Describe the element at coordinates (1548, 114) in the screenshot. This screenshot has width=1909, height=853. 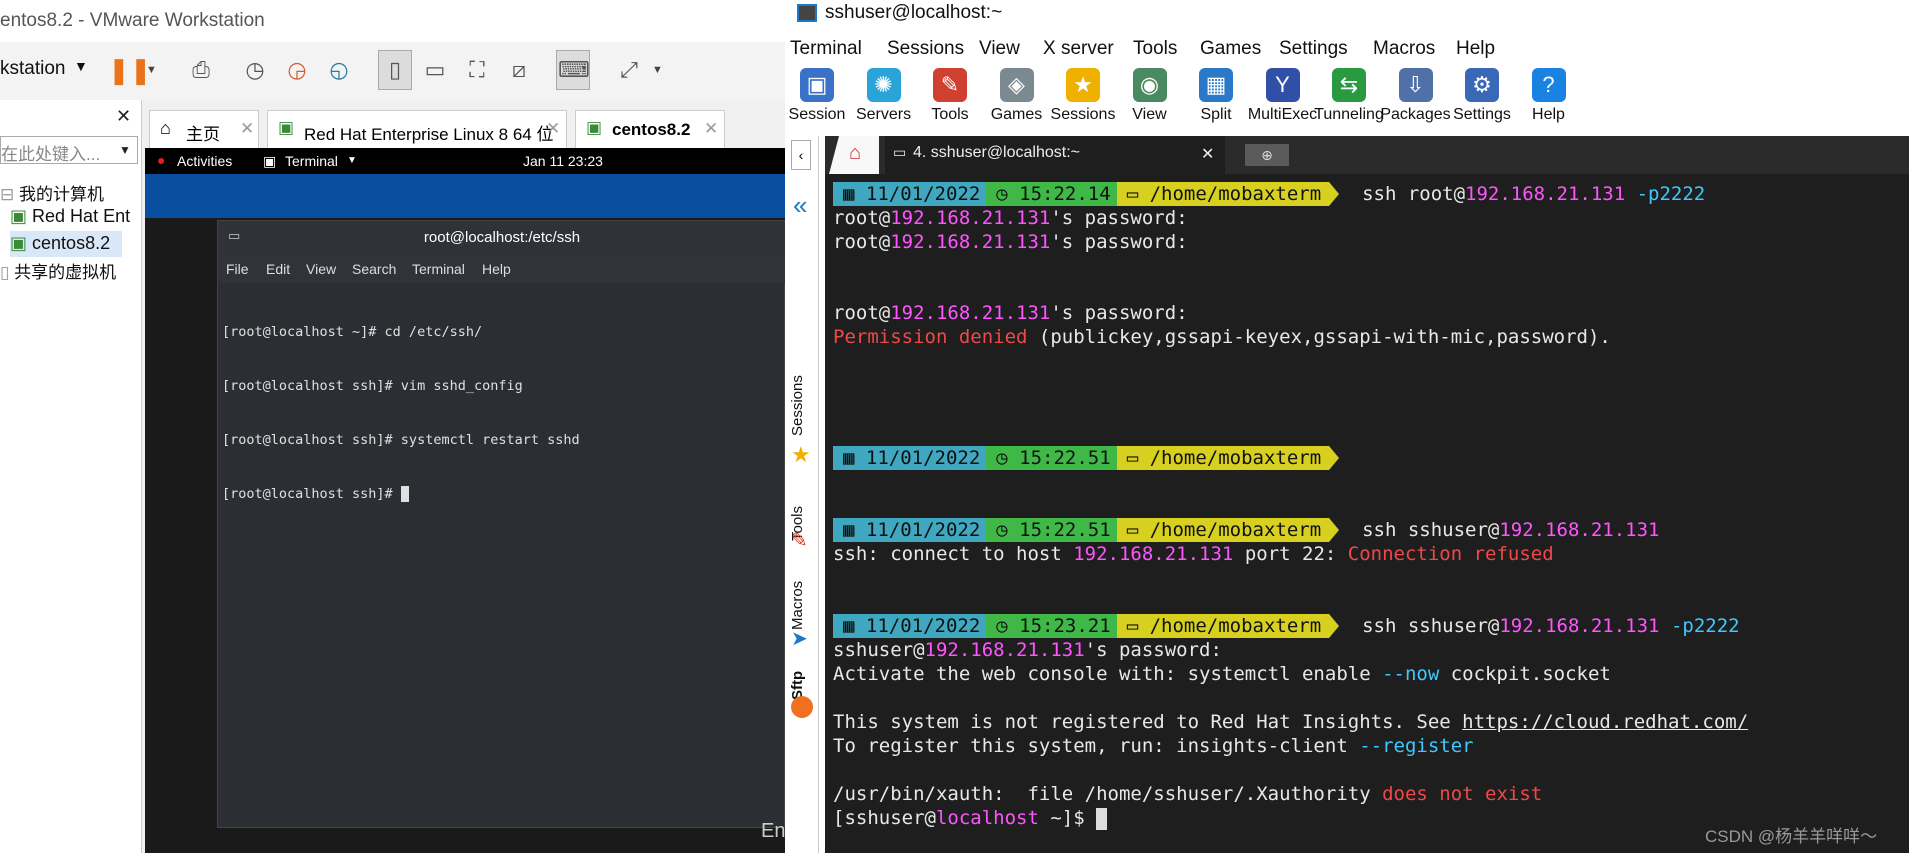
I see `toolbar-label: Help` at that location.